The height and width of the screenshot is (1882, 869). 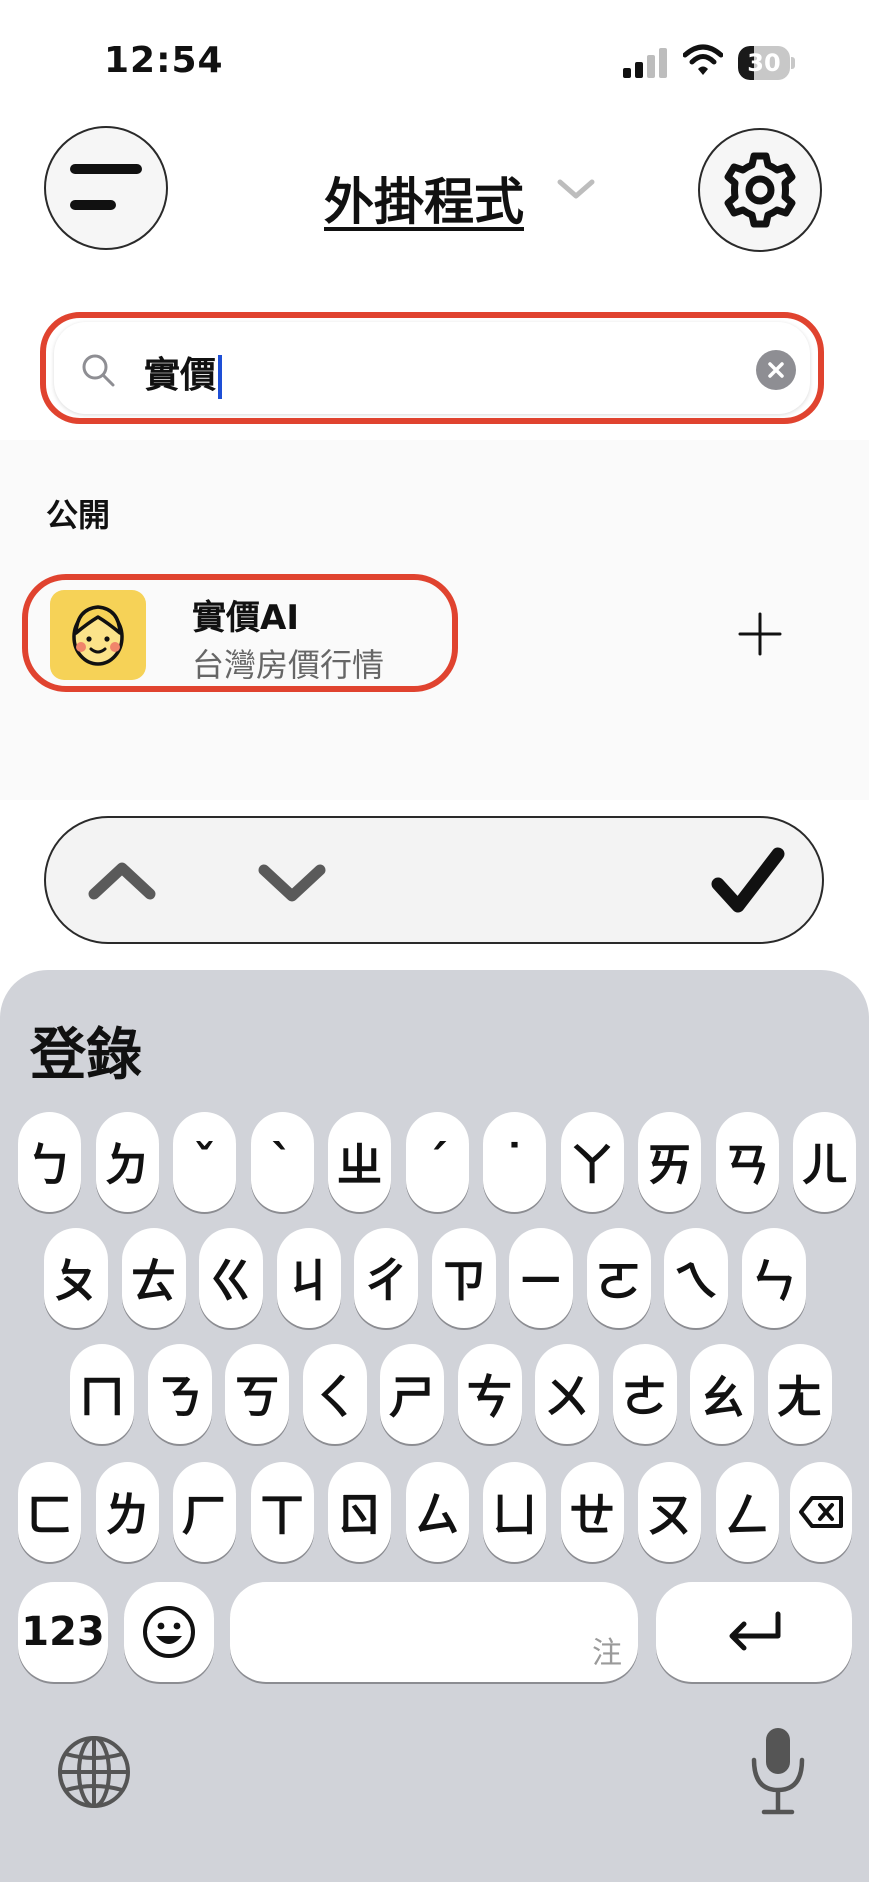 What do you see at coordinates (669, 1162) in the screenshot?
I see `key-0-8: ㄞ` at bounding box center [669, 1162].